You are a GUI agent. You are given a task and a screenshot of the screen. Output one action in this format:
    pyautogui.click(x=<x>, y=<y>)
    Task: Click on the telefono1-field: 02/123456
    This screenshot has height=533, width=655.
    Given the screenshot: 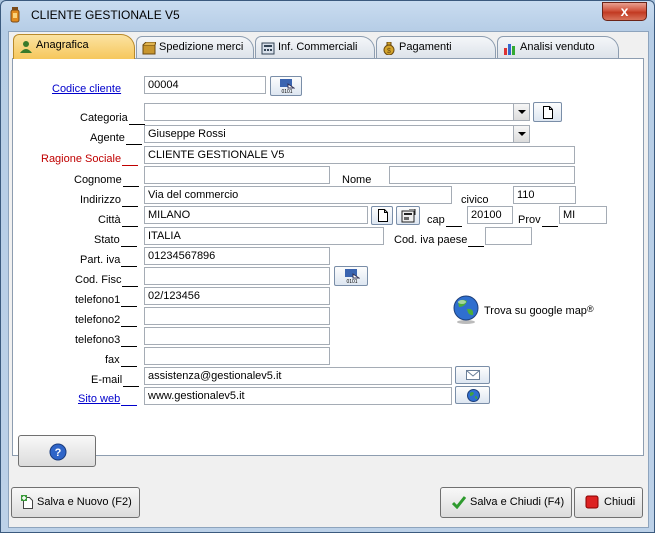 What is the action you would take?
    pyautogui.click(x=237, y=296)
    